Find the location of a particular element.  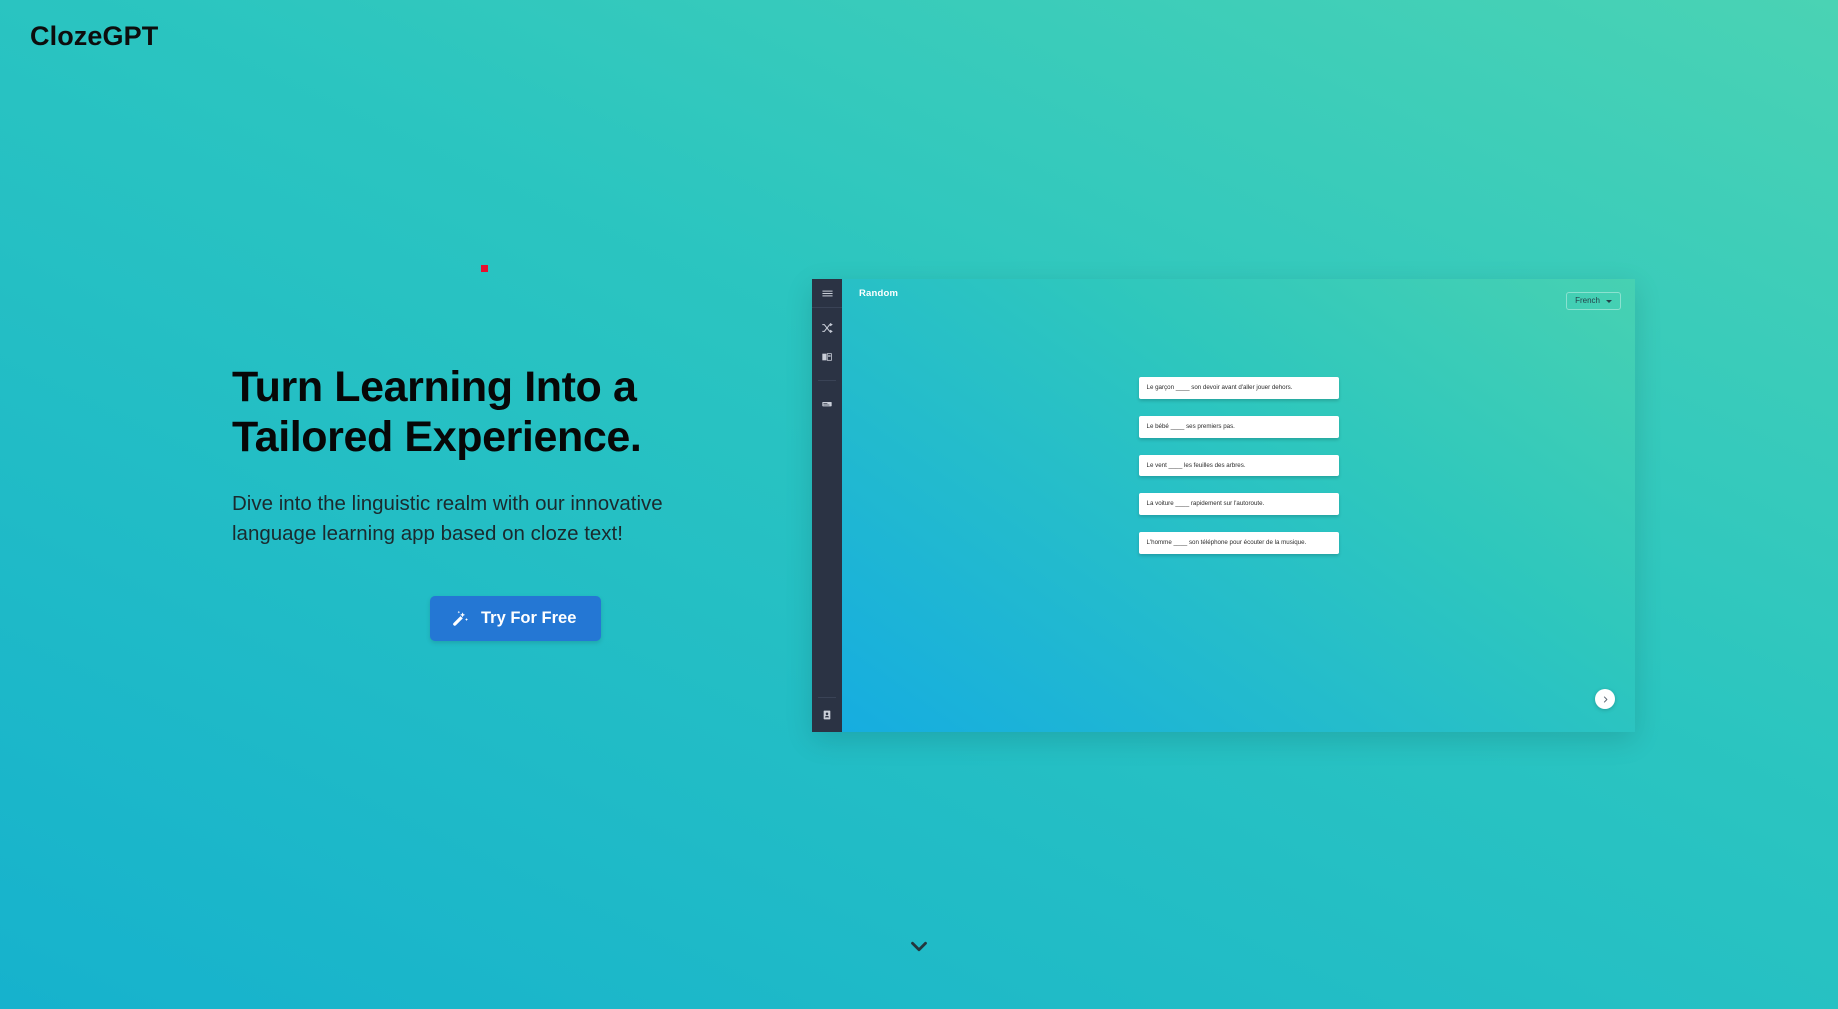

sidebar-divider-bottom is located at coordinates (827, 697).